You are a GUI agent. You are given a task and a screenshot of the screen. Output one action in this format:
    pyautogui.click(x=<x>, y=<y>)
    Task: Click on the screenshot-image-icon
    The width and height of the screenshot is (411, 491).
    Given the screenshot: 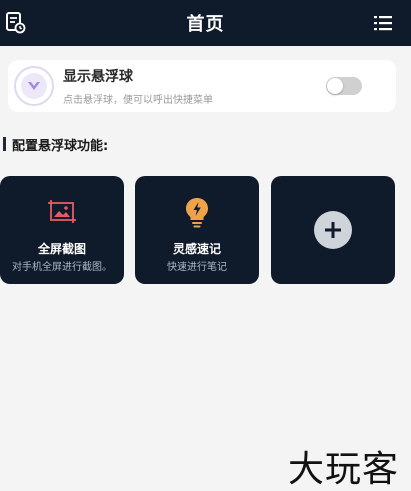 What is the action you would take?
    pyautogui.click(x=62, y=212)
    